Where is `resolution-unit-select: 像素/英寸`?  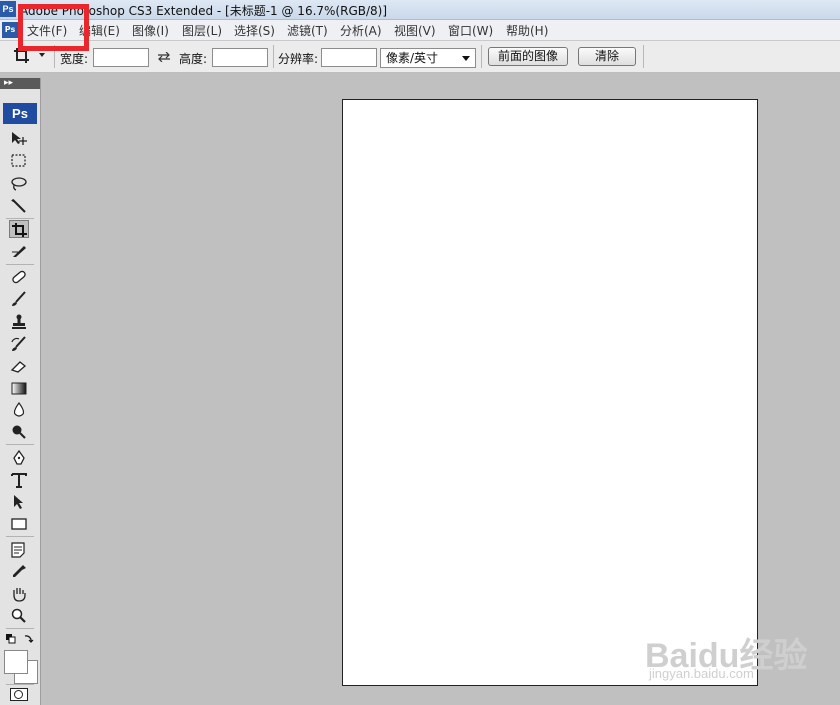
resolution-unit-select: 像素/英寸 is located at coordinates (428, 58).